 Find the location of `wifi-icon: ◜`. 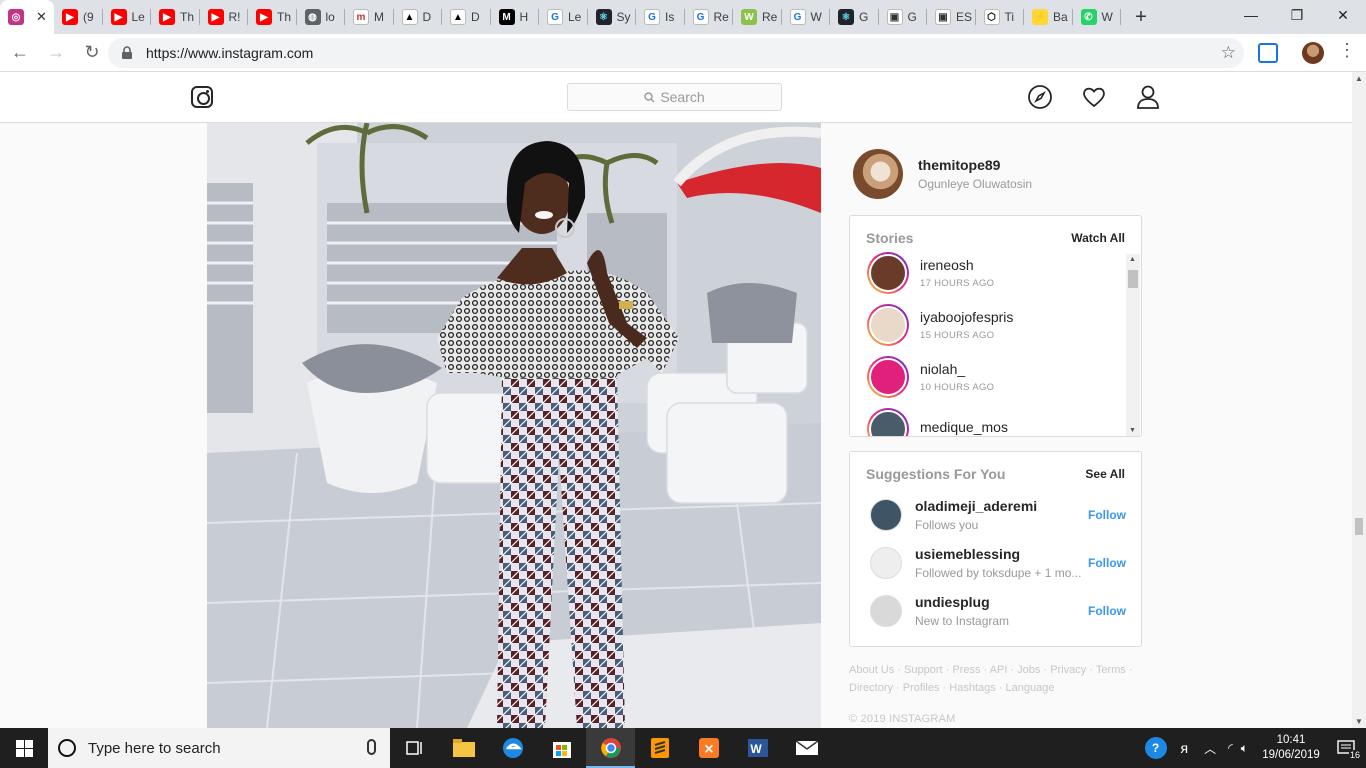

wifi-icon: ◜ is located at coordinates (1230, 748).